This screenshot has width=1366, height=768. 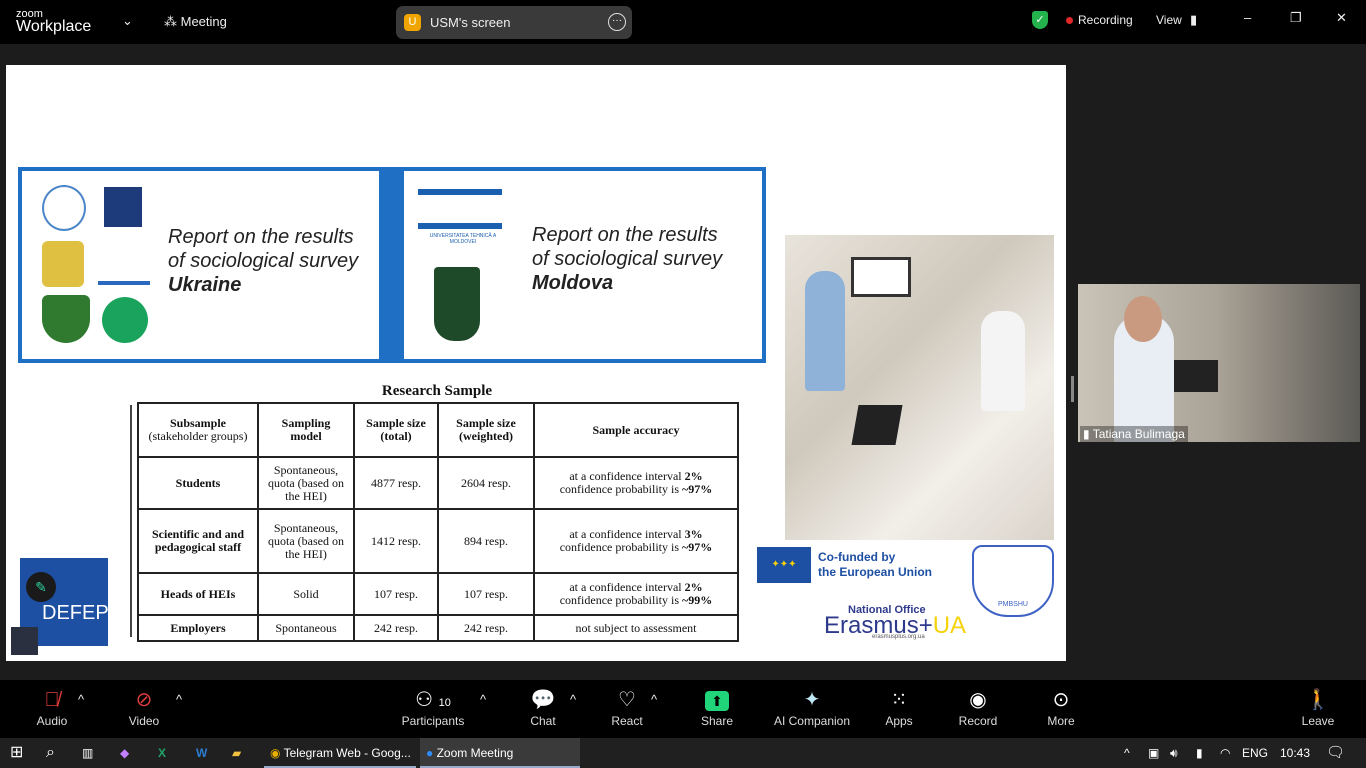 What do you see at coordinates (437, 391) in the screenshot?
I see `table-title: Research Sample` at bounding box center [437, 391].